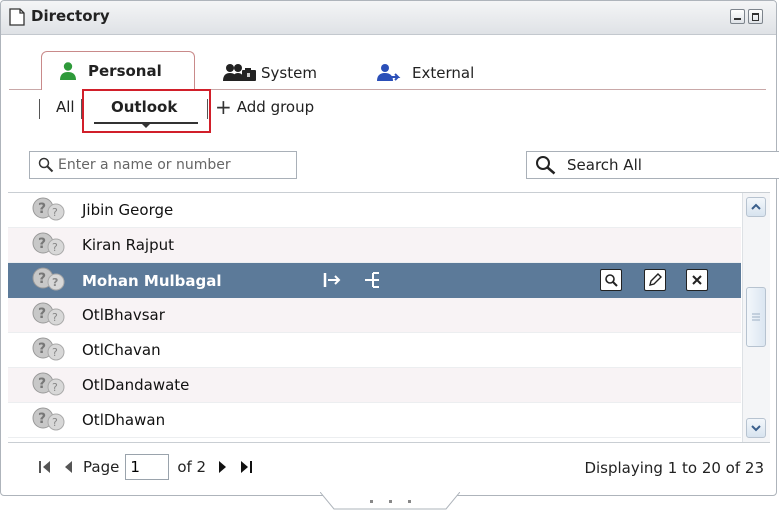  Describe the element at coordinates (17, 19) in the screenshot. I see `directory-document-icon` at that location.